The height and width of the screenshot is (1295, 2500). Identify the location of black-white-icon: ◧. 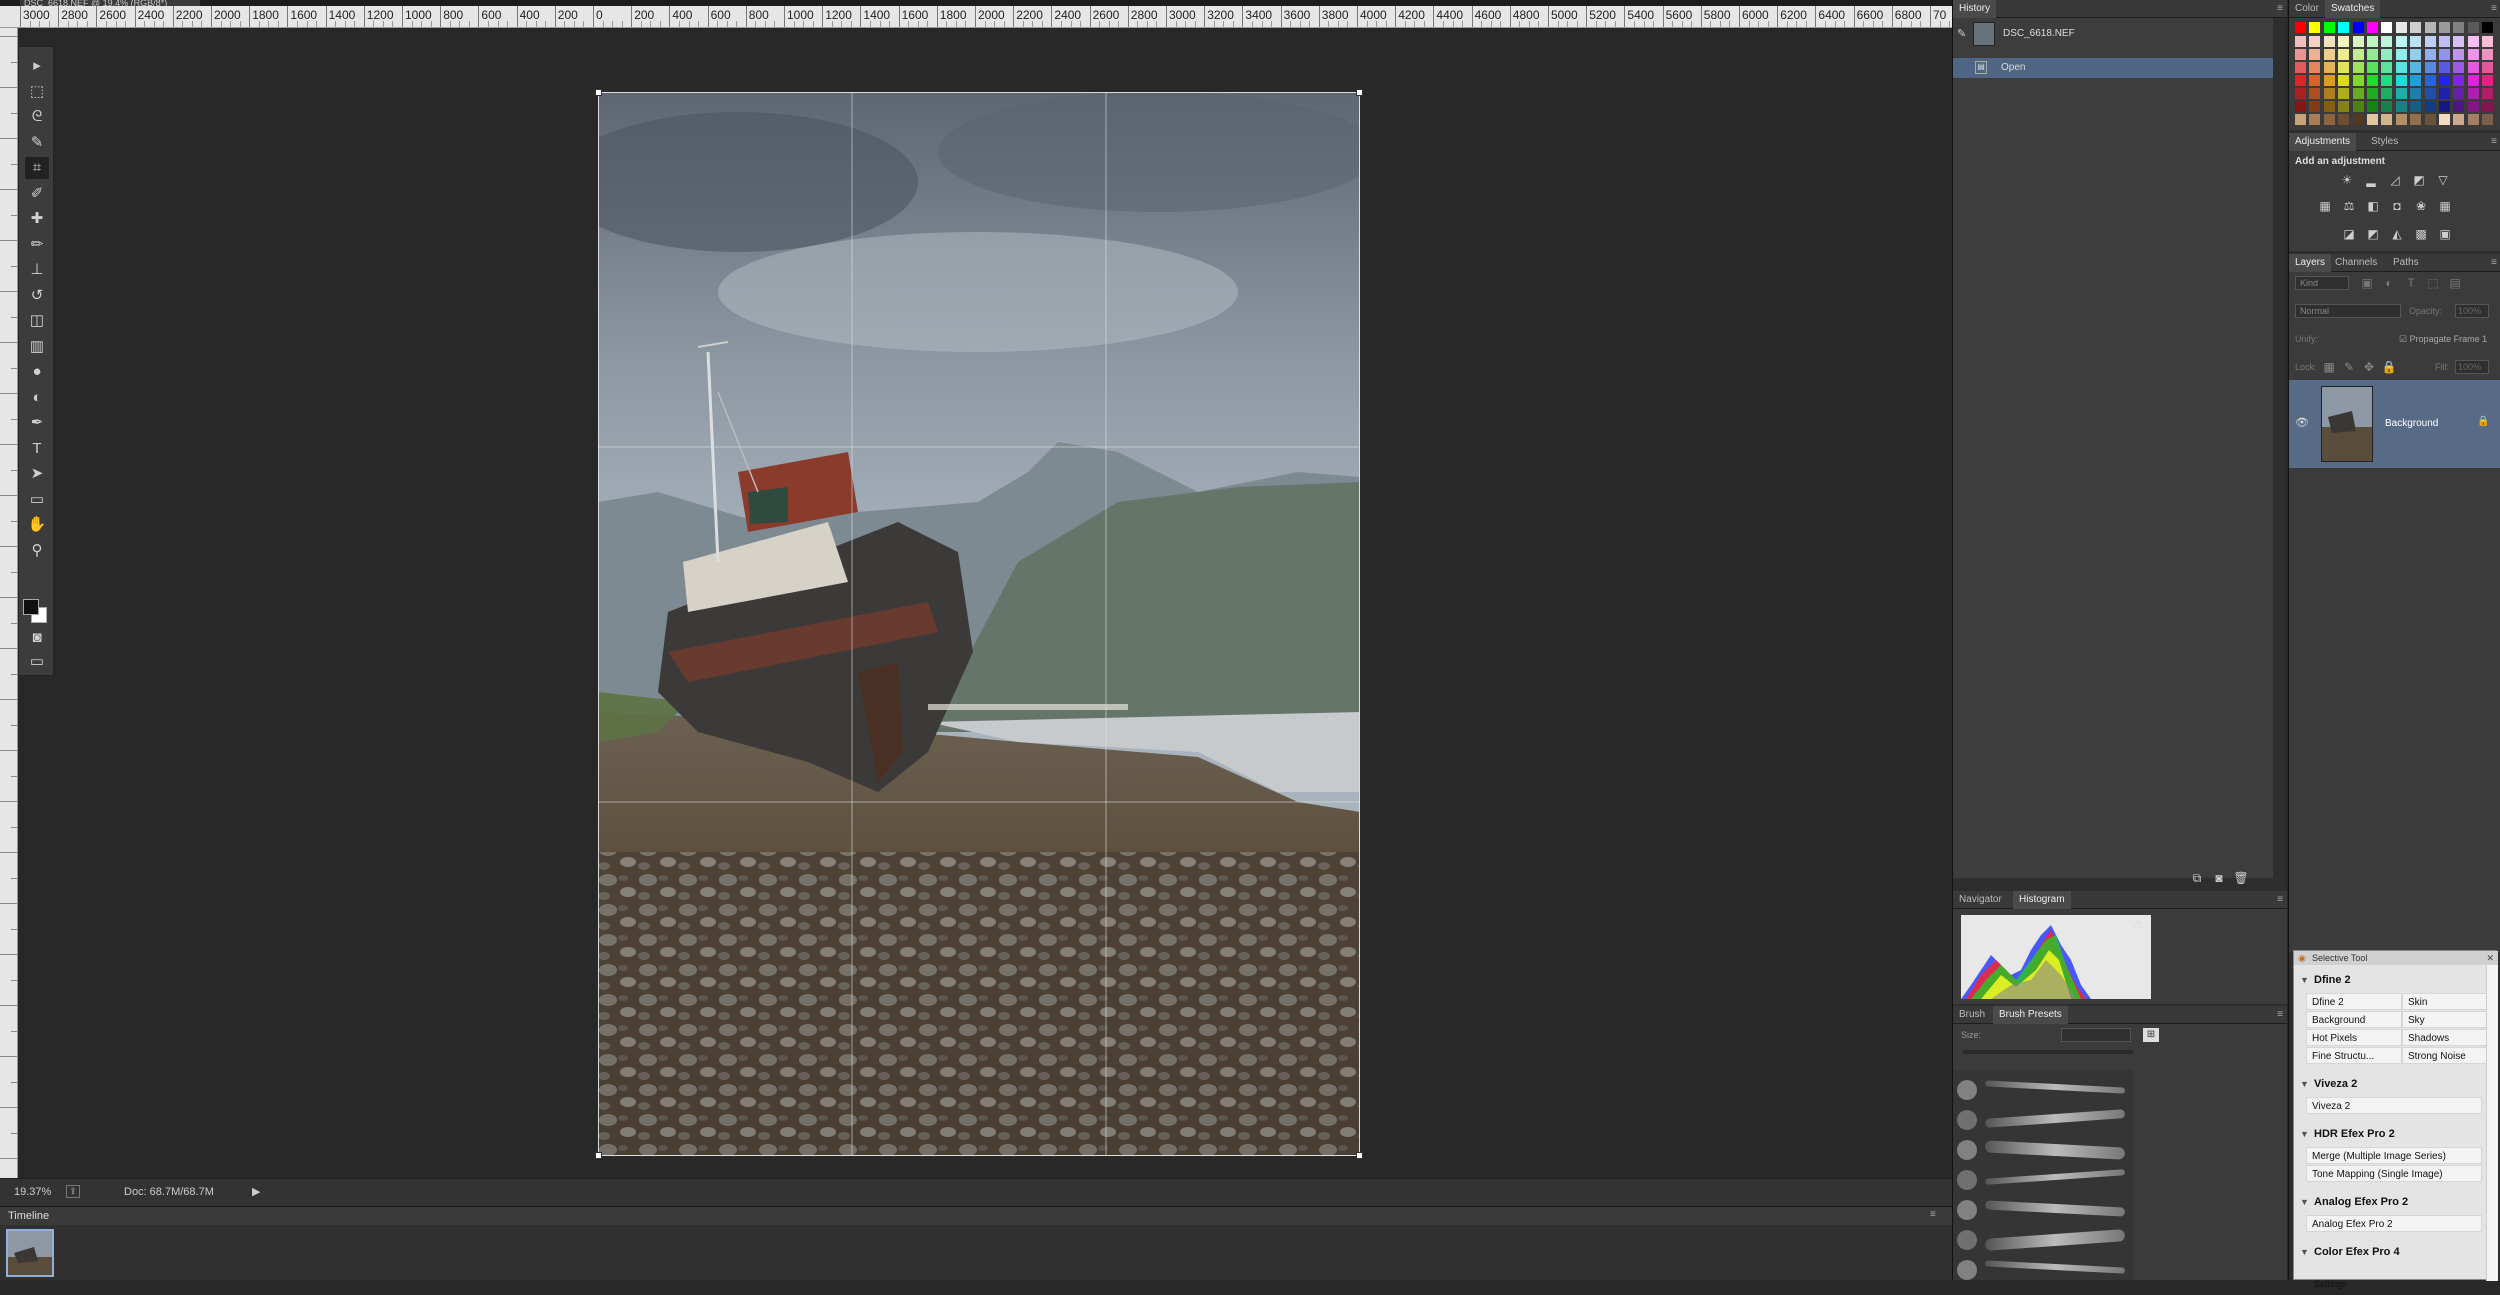
(2373, 206).